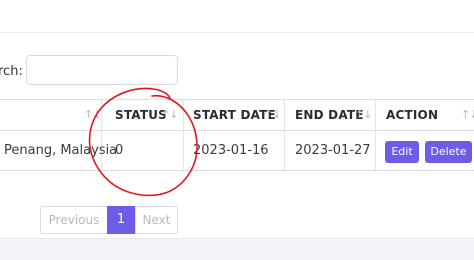 The width and height of the screenshot is (474, 260). What do you see at coordinates (237, 32) in the screenshot?
I see `header-divider` at bounding box center [237, 32].